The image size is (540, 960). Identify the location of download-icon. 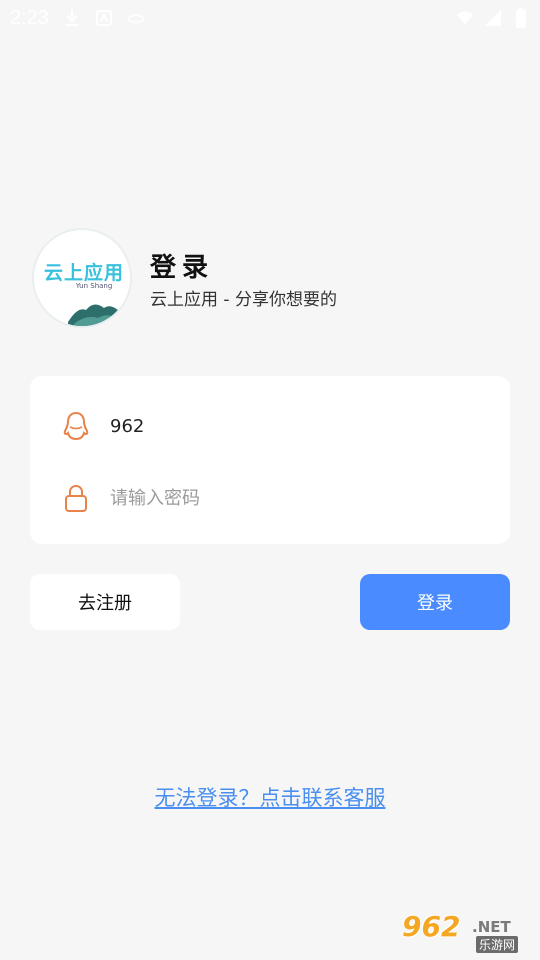
(72, 18).